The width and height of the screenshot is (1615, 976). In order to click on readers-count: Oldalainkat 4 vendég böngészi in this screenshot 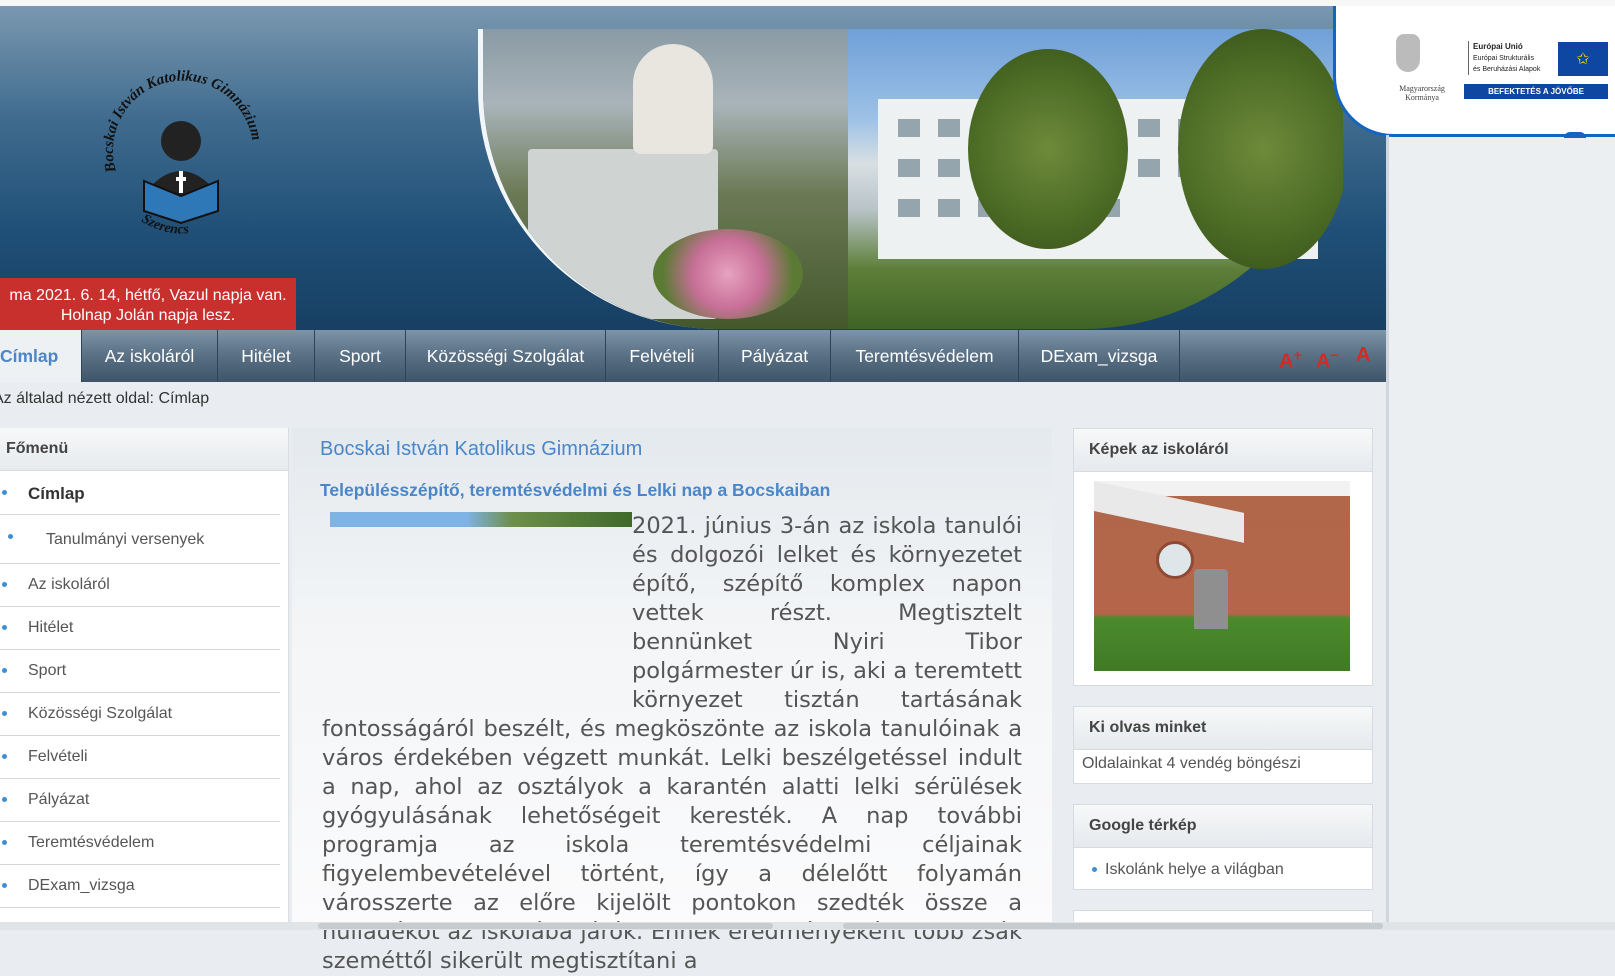, I will do `click(1191, 763)`.